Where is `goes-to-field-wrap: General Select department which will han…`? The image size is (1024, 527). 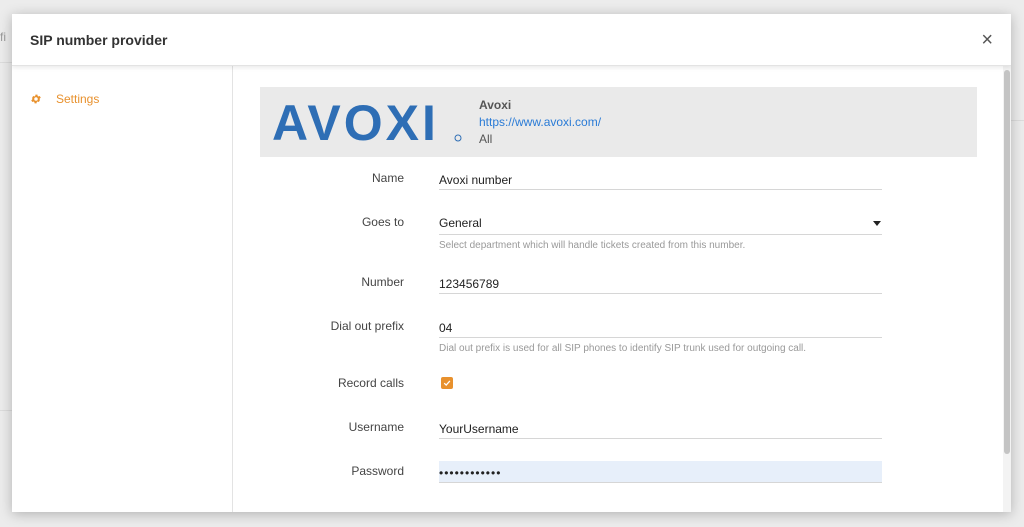
goes-to-field-wrap: General Select department which will han… is located at coordinates (660, 231).